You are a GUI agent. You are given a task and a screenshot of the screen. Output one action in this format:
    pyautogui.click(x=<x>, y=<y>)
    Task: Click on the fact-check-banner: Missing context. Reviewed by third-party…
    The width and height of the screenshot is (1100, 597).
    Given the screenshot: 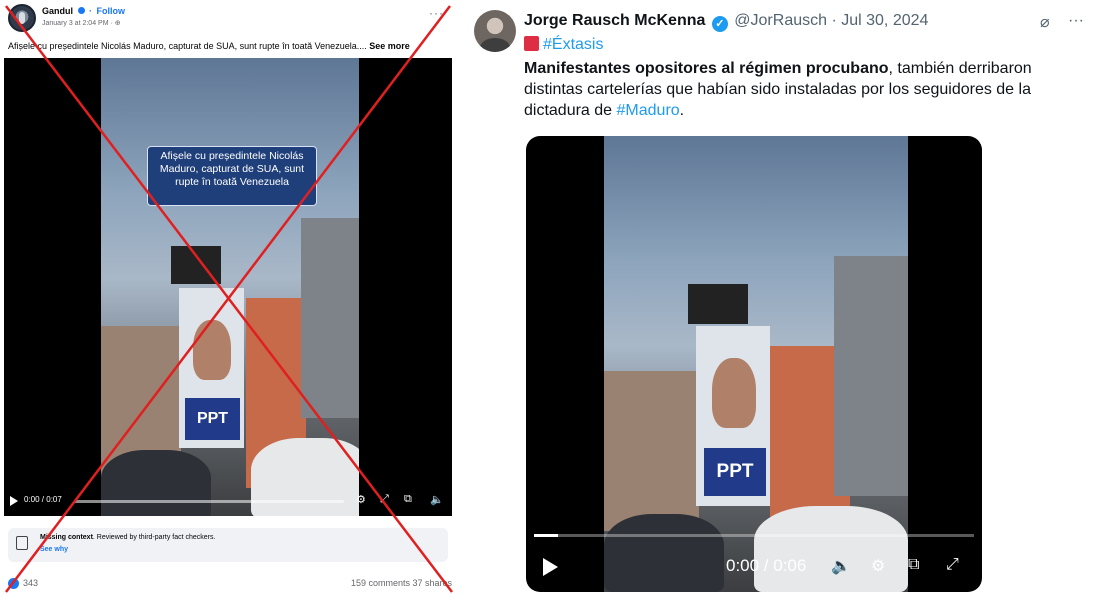 What is the action you would take?
    pyautogui.click(x=228, y=545)
    